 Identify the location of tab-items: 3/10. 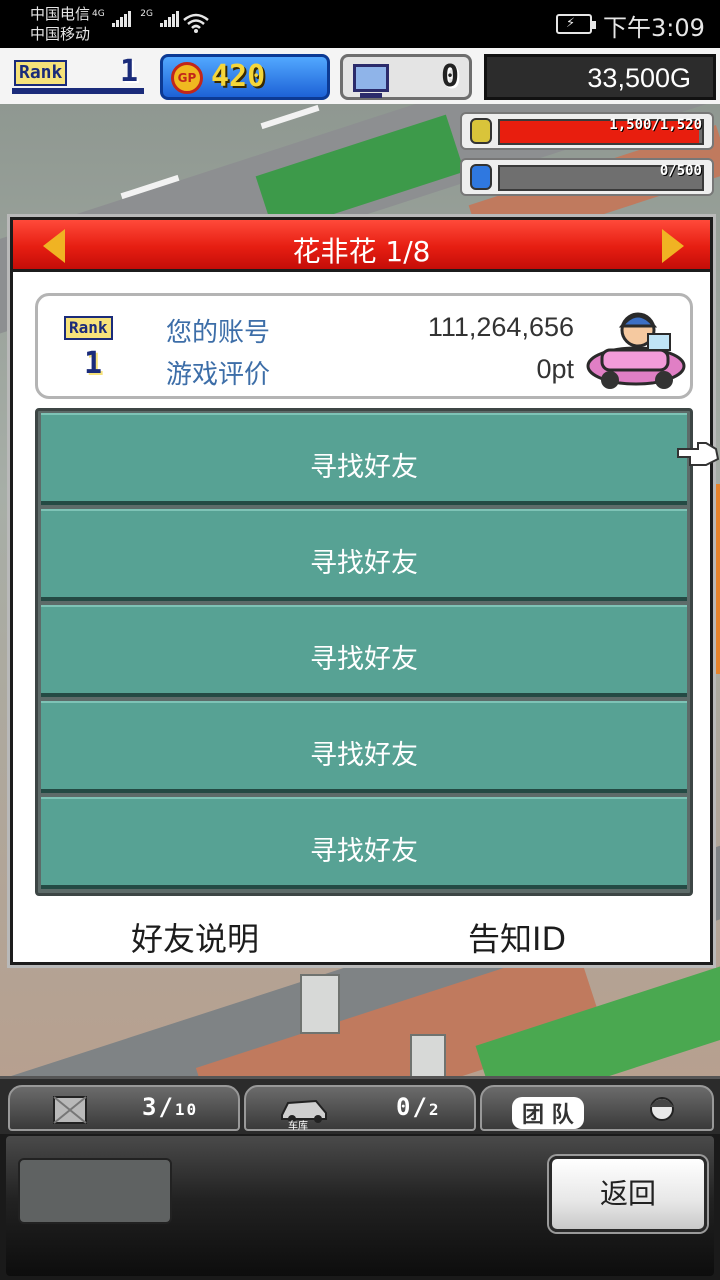
(124, 1108).